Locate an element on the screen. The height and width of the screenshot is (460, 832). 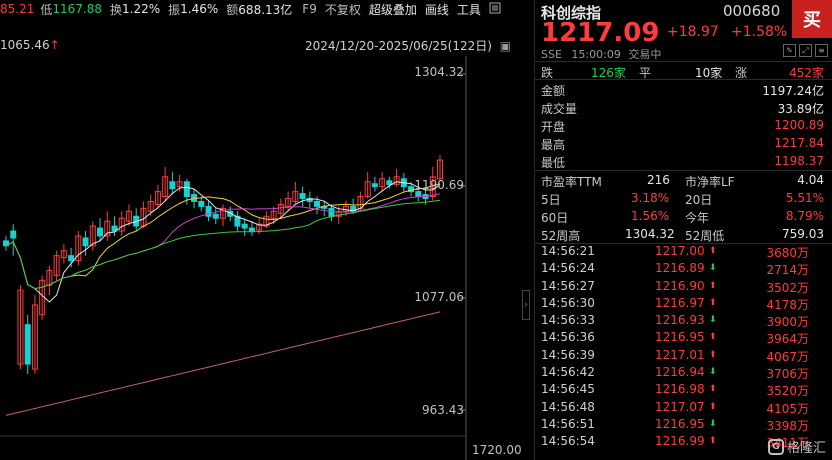
flat-label: 平 is located at coordinates (645, 73).